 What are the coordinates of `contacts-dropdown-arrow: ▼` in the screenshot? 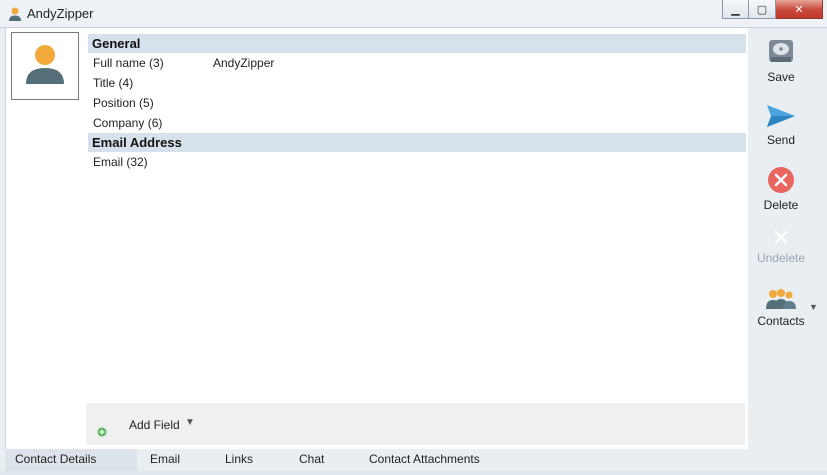 It's located at (813, 307).